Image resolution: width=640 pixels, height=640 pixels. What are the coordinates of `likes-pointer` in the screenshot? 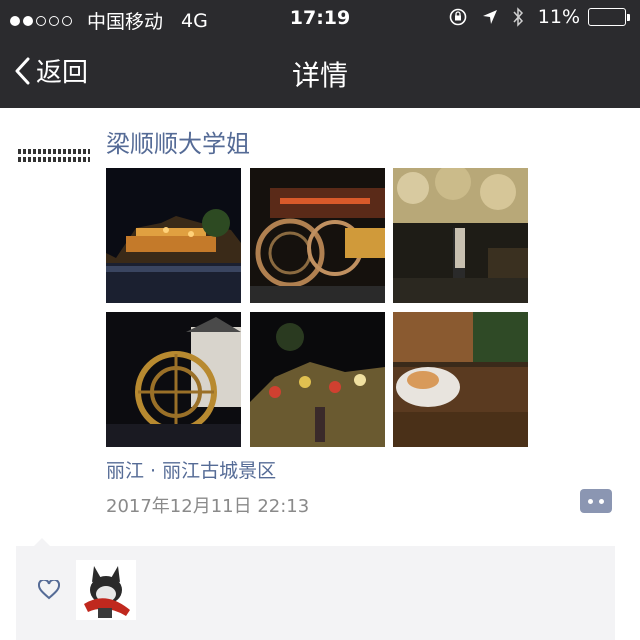 It's located at (42, 542).